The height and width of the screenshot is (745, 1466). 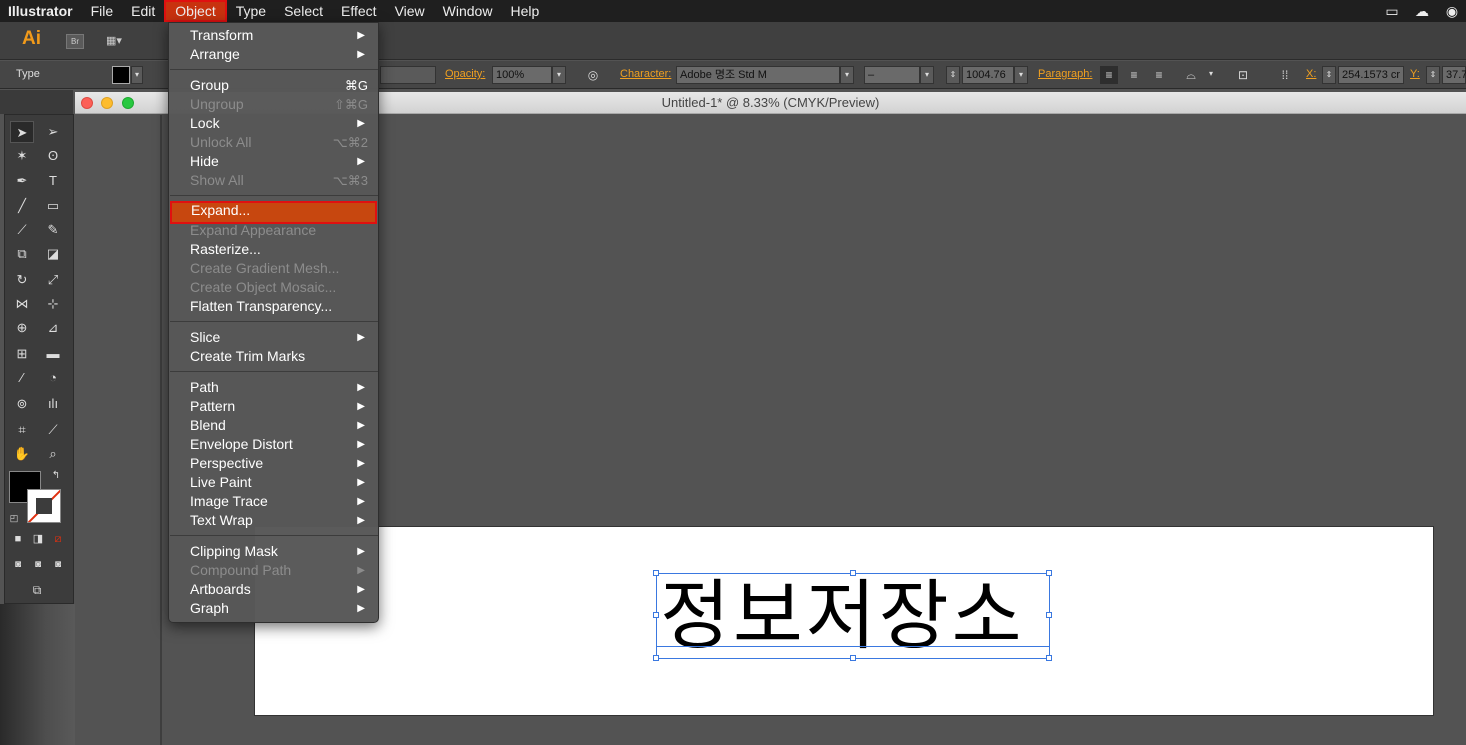 I want to click on free-transform-tool-icon: ⊹, so click(x=53, y=304).